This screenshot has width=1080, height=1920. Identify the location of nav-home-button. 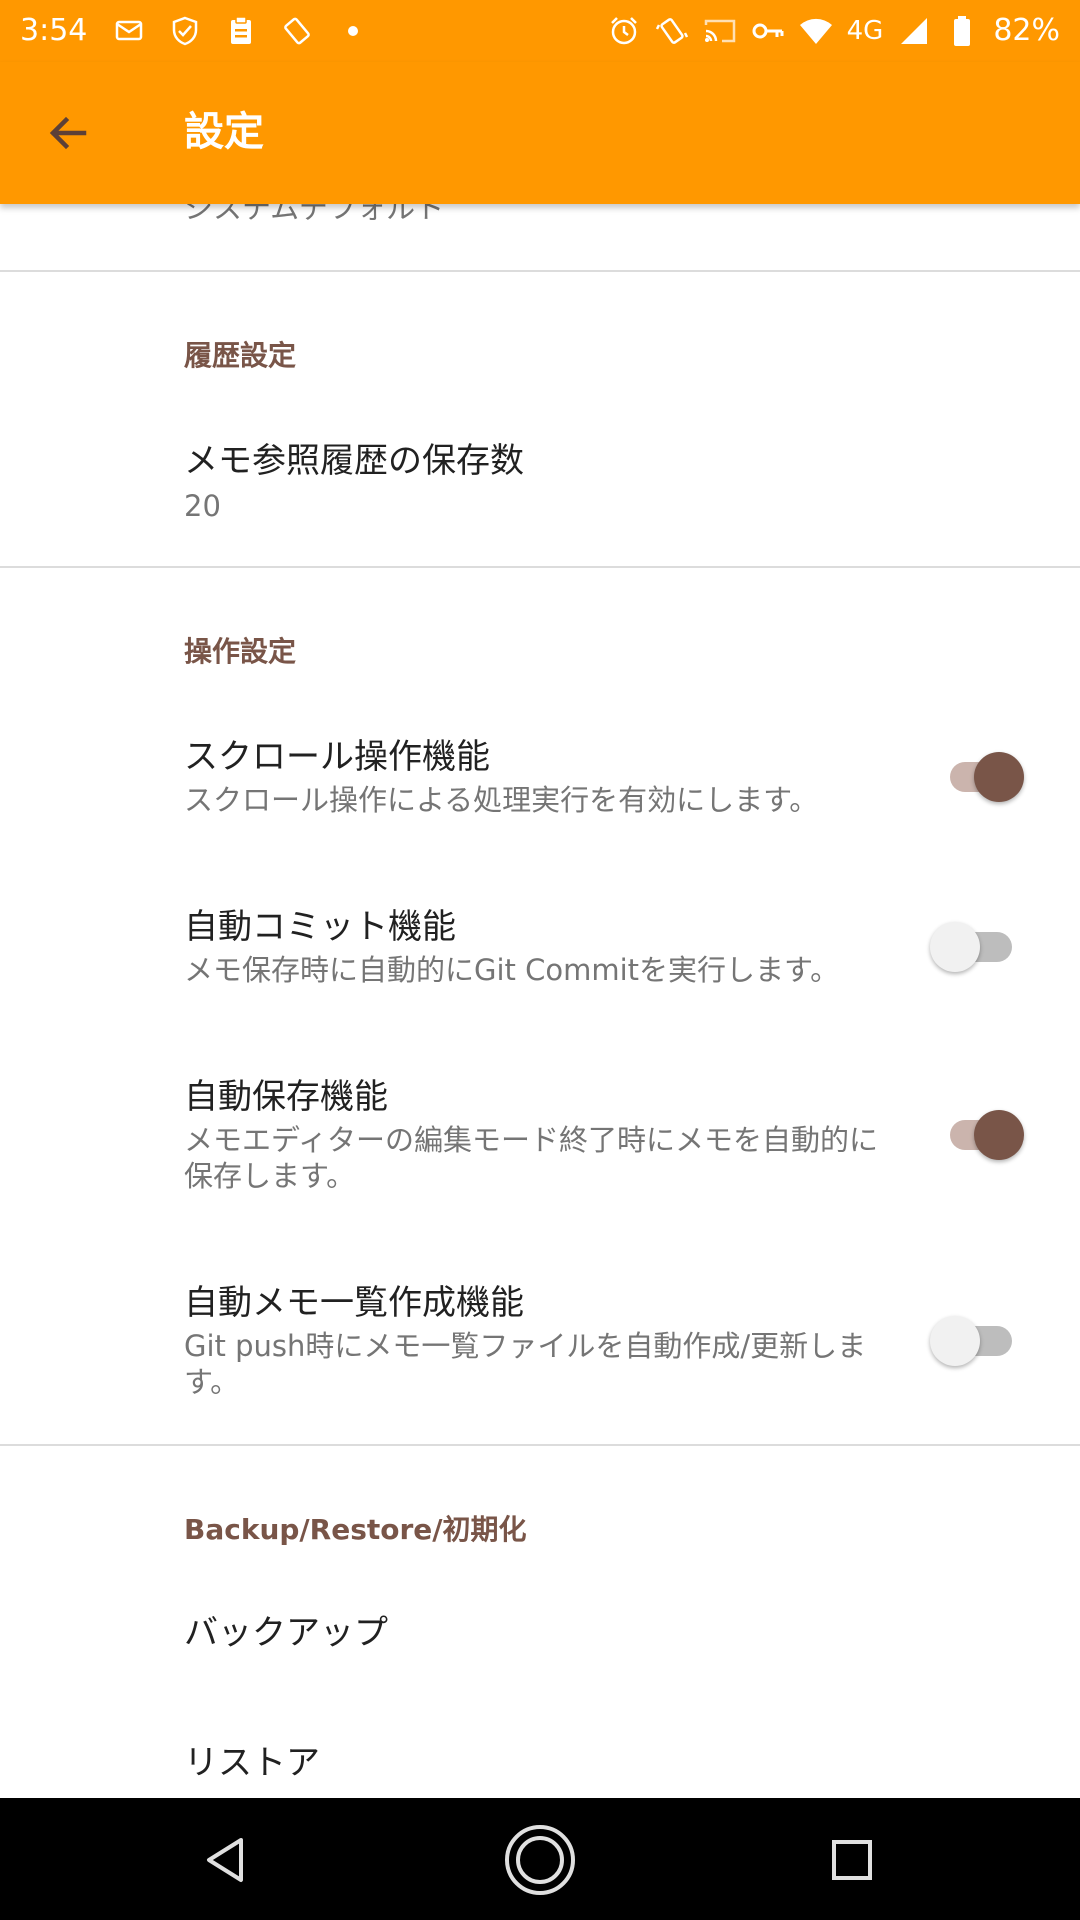
(540, 1860).